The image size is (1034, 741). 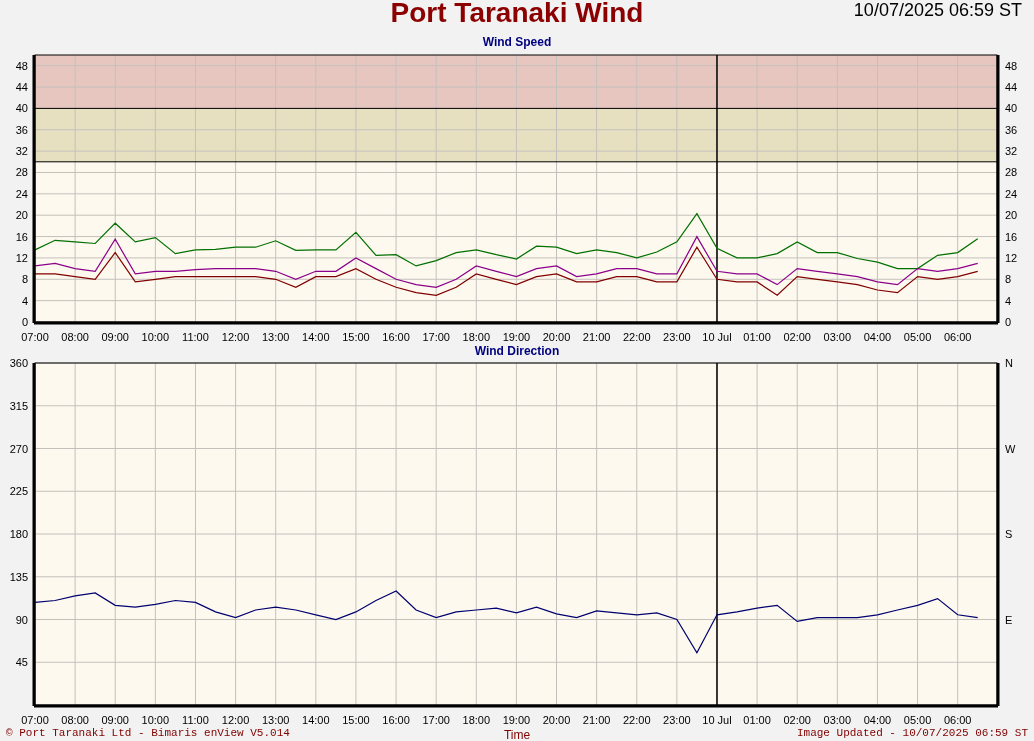 What do you see at coordinates (18, 534) in the screenshot?
I see `axis-label: 180` at bounding box center [18, 534].